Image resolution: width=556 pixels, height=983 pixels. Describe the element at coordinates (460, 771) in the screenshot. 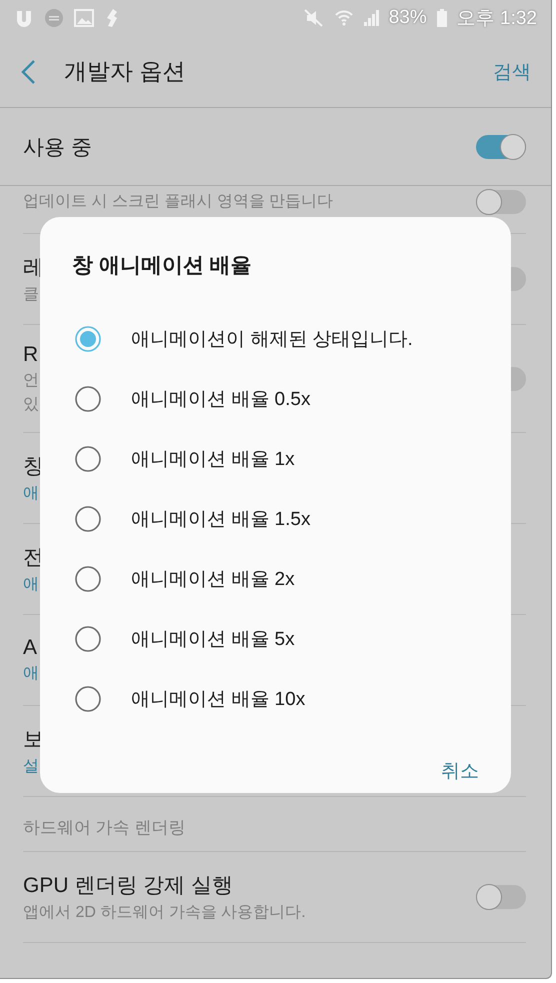

I see `cancel-button: 취소` at that location.